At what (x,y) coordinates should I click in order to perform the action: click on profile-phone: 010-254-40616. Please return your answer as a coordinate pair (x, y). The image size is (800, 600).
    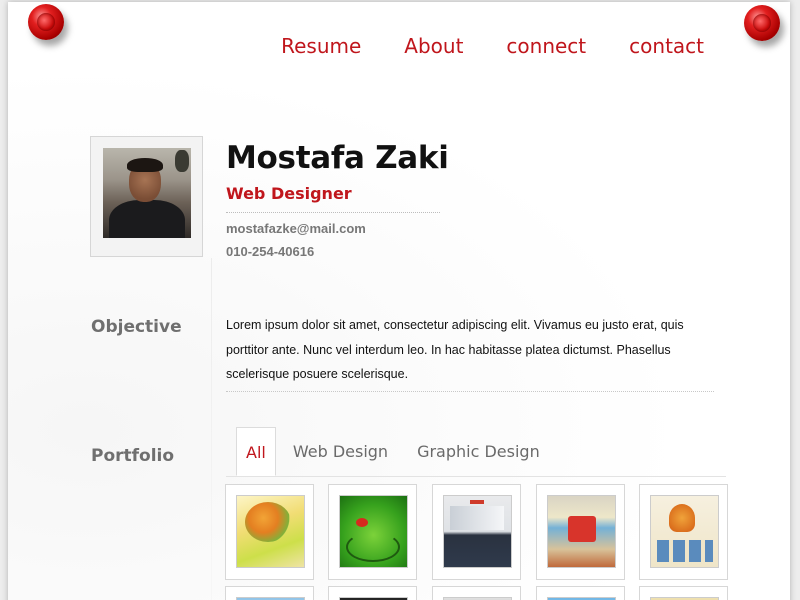
    Looking at the image, I should click on (270, 251).